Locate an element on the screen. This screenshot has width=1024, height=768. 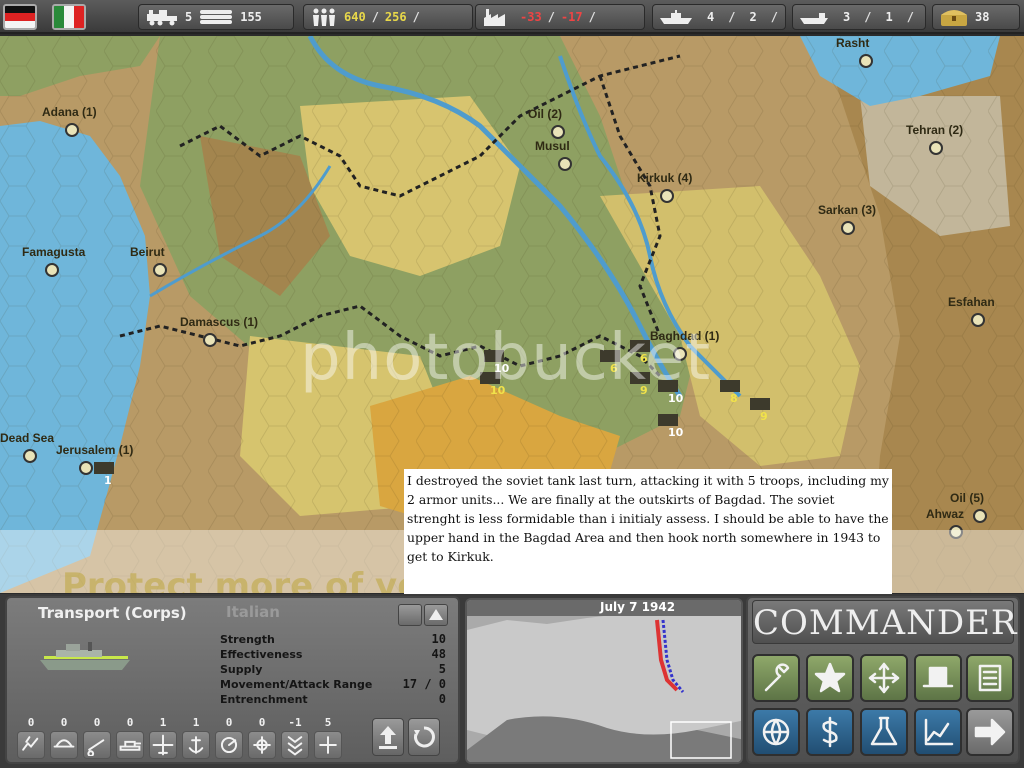
strength-vs-artillery: 0 is located at coordinates (97, 737).